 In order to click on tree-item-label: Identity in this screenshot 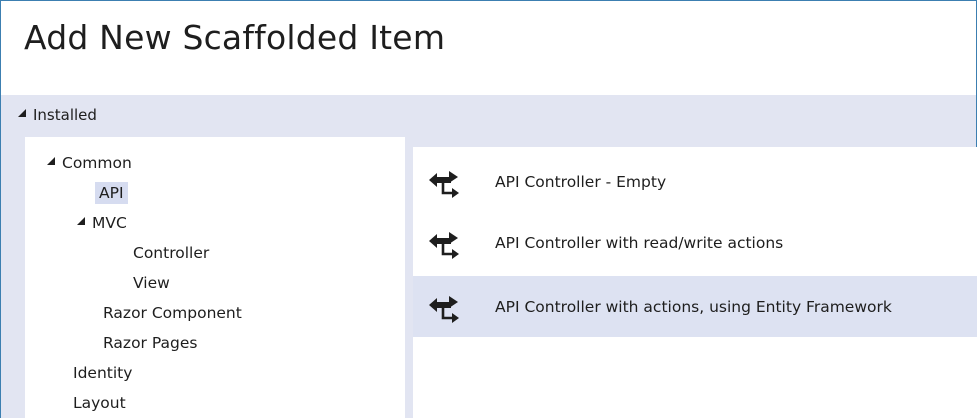, I will do `click(103, 373)`.